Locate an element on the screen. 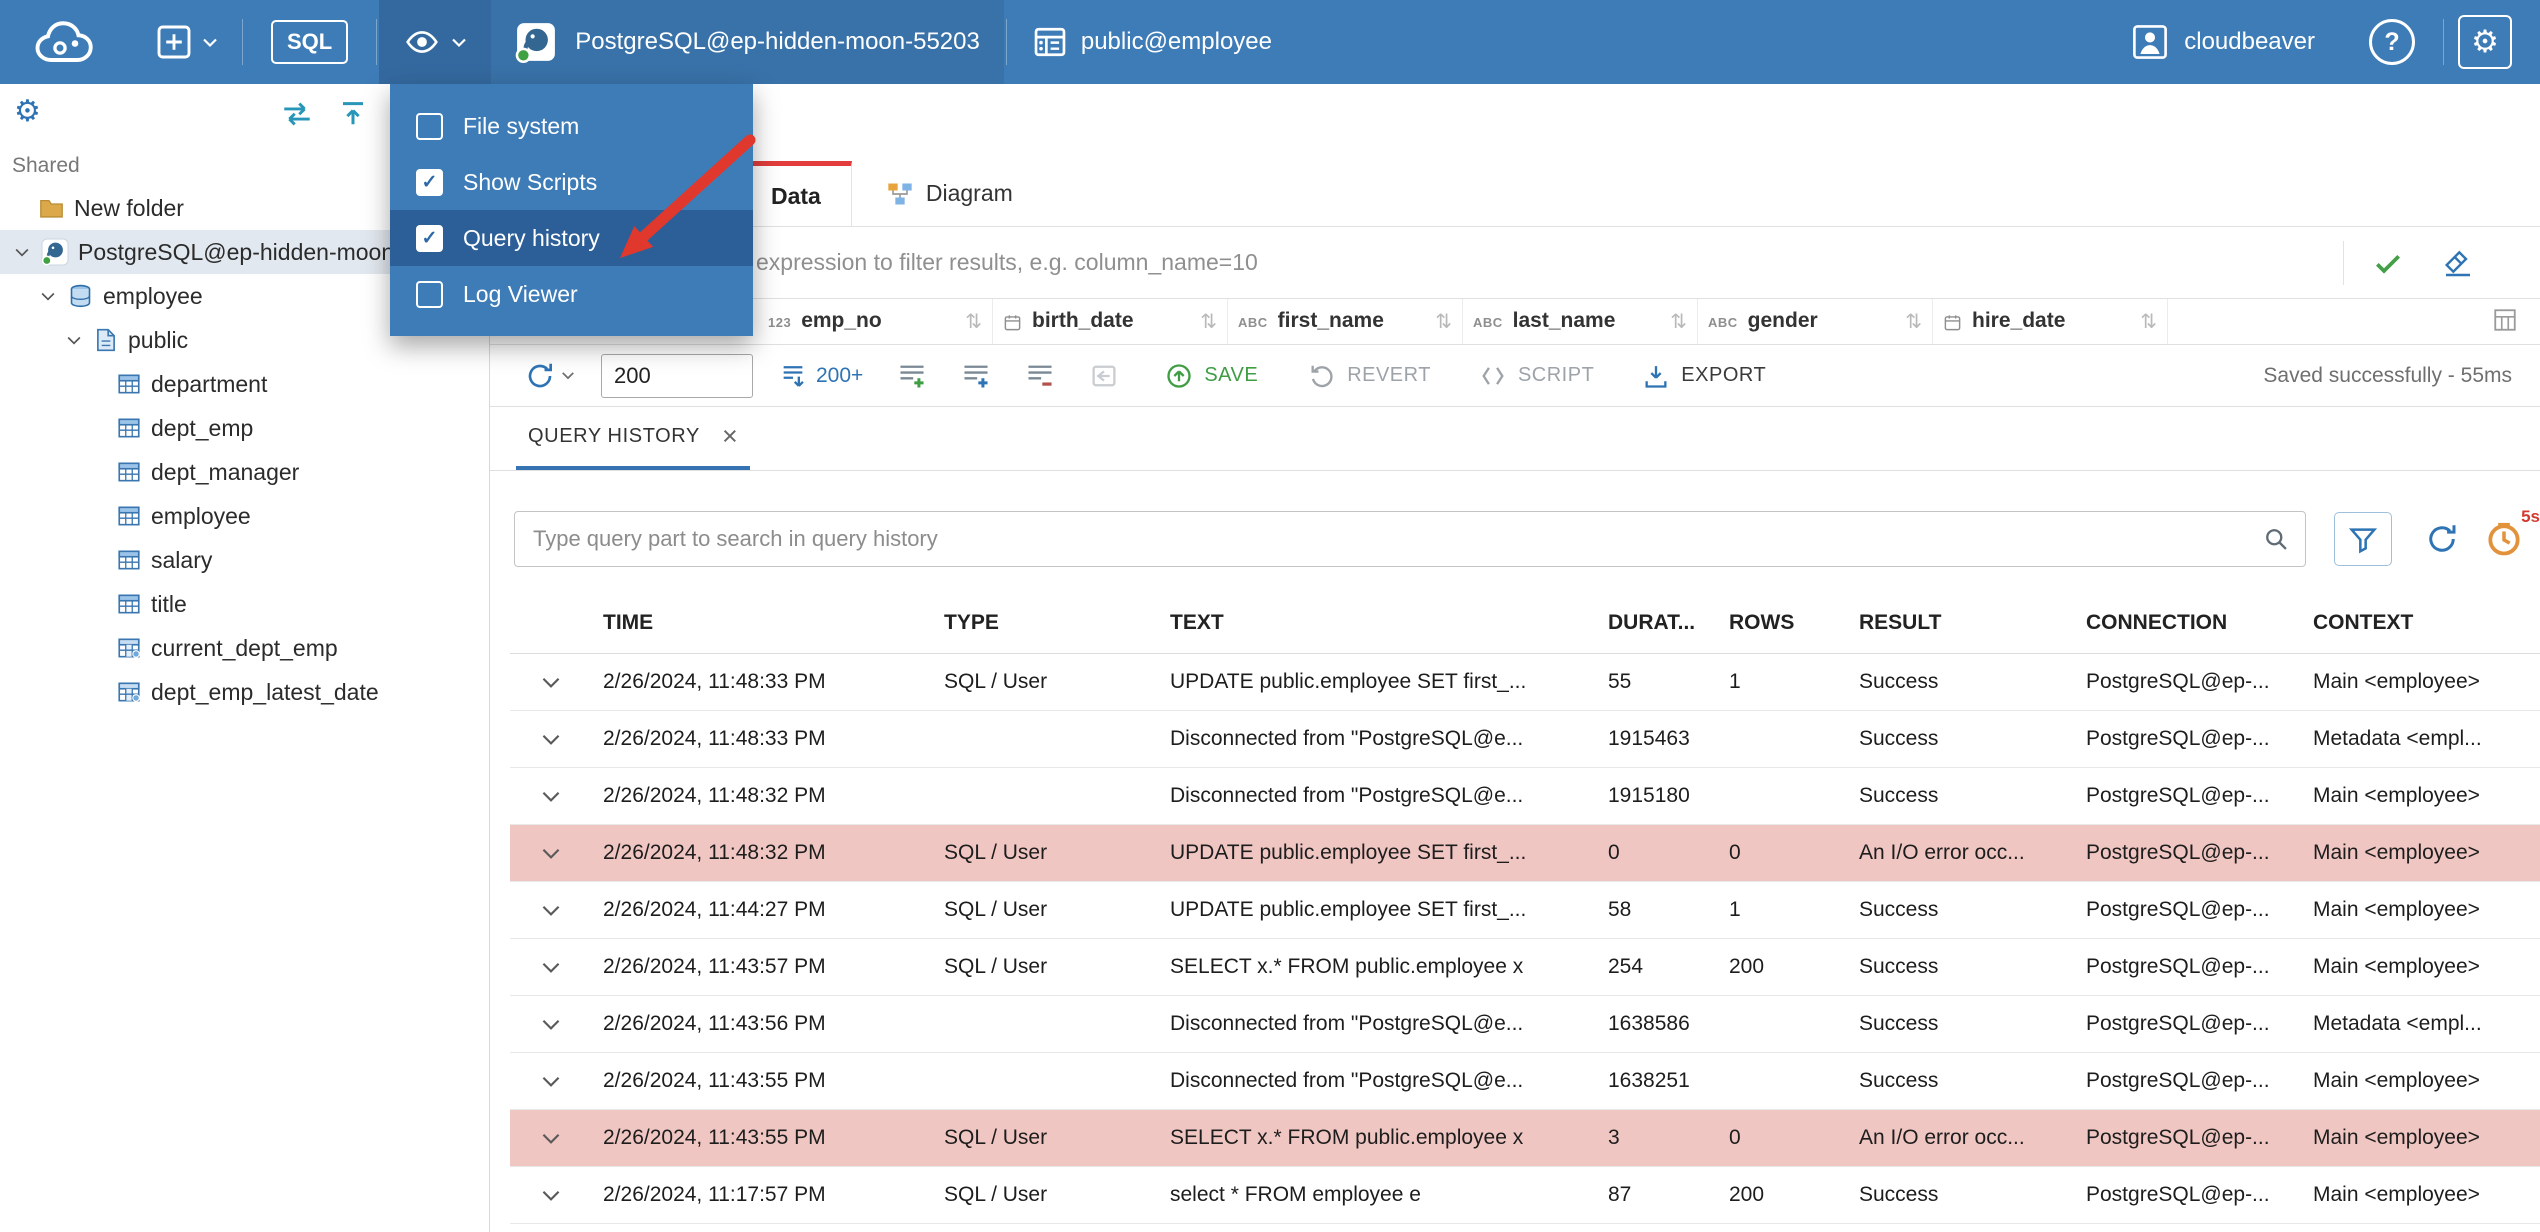  delete-row-button is located at coordinates (1040, 376).